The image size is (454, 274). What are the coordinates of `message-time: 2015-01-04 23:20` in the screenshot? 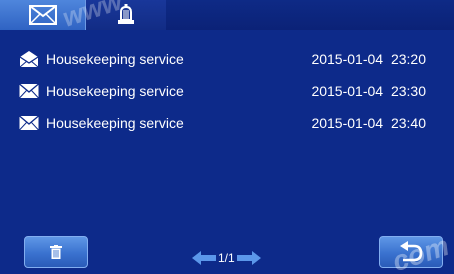 It's located at (368, 59).